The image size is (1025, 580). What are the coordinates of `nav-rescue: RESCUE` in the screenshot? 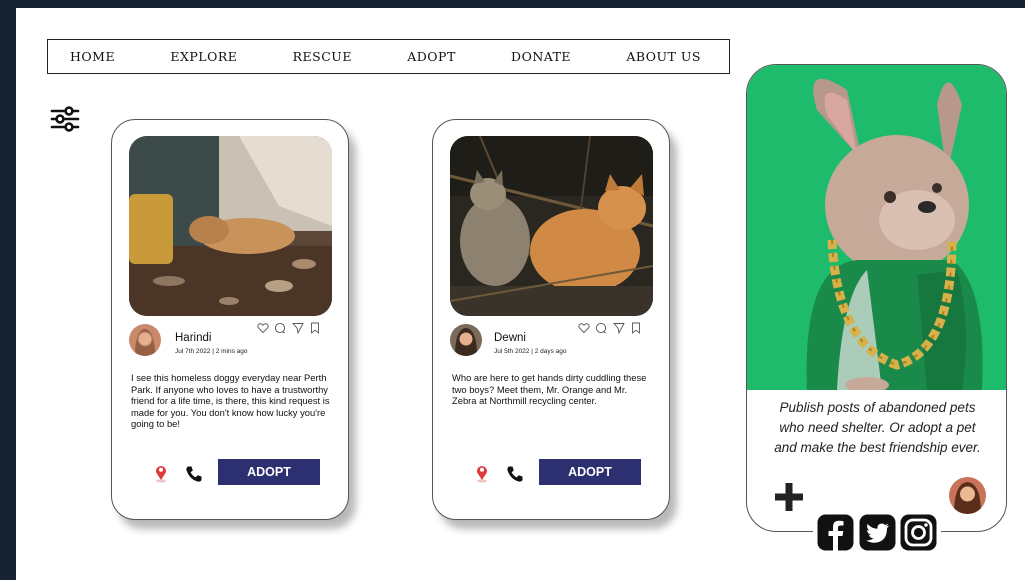 It's located at (322, 56).